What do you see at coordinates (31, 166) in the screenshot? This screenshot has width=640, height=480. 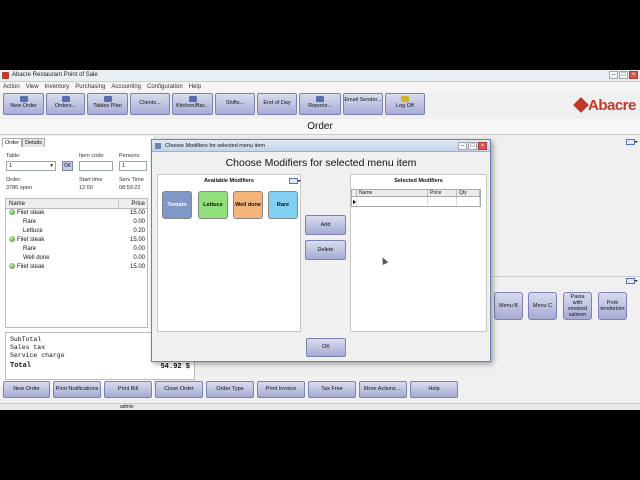 I see `table-select: 1 ▾` at bounding box center [31, 166].